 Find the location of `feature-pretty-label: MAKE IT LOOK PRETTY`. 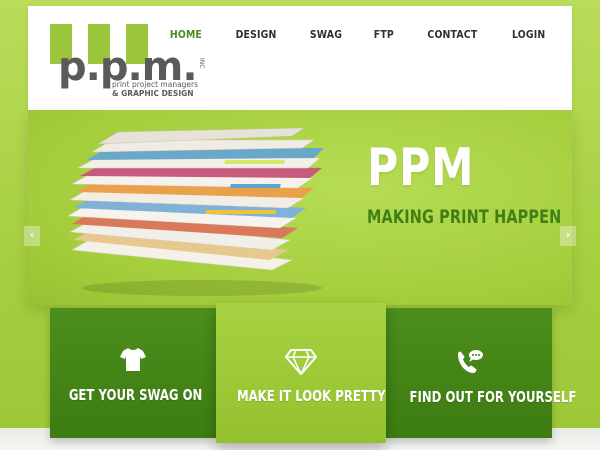

feature-pretty-label: MAKE IT LOOK PRETTY is located at coordinates (311, 396).